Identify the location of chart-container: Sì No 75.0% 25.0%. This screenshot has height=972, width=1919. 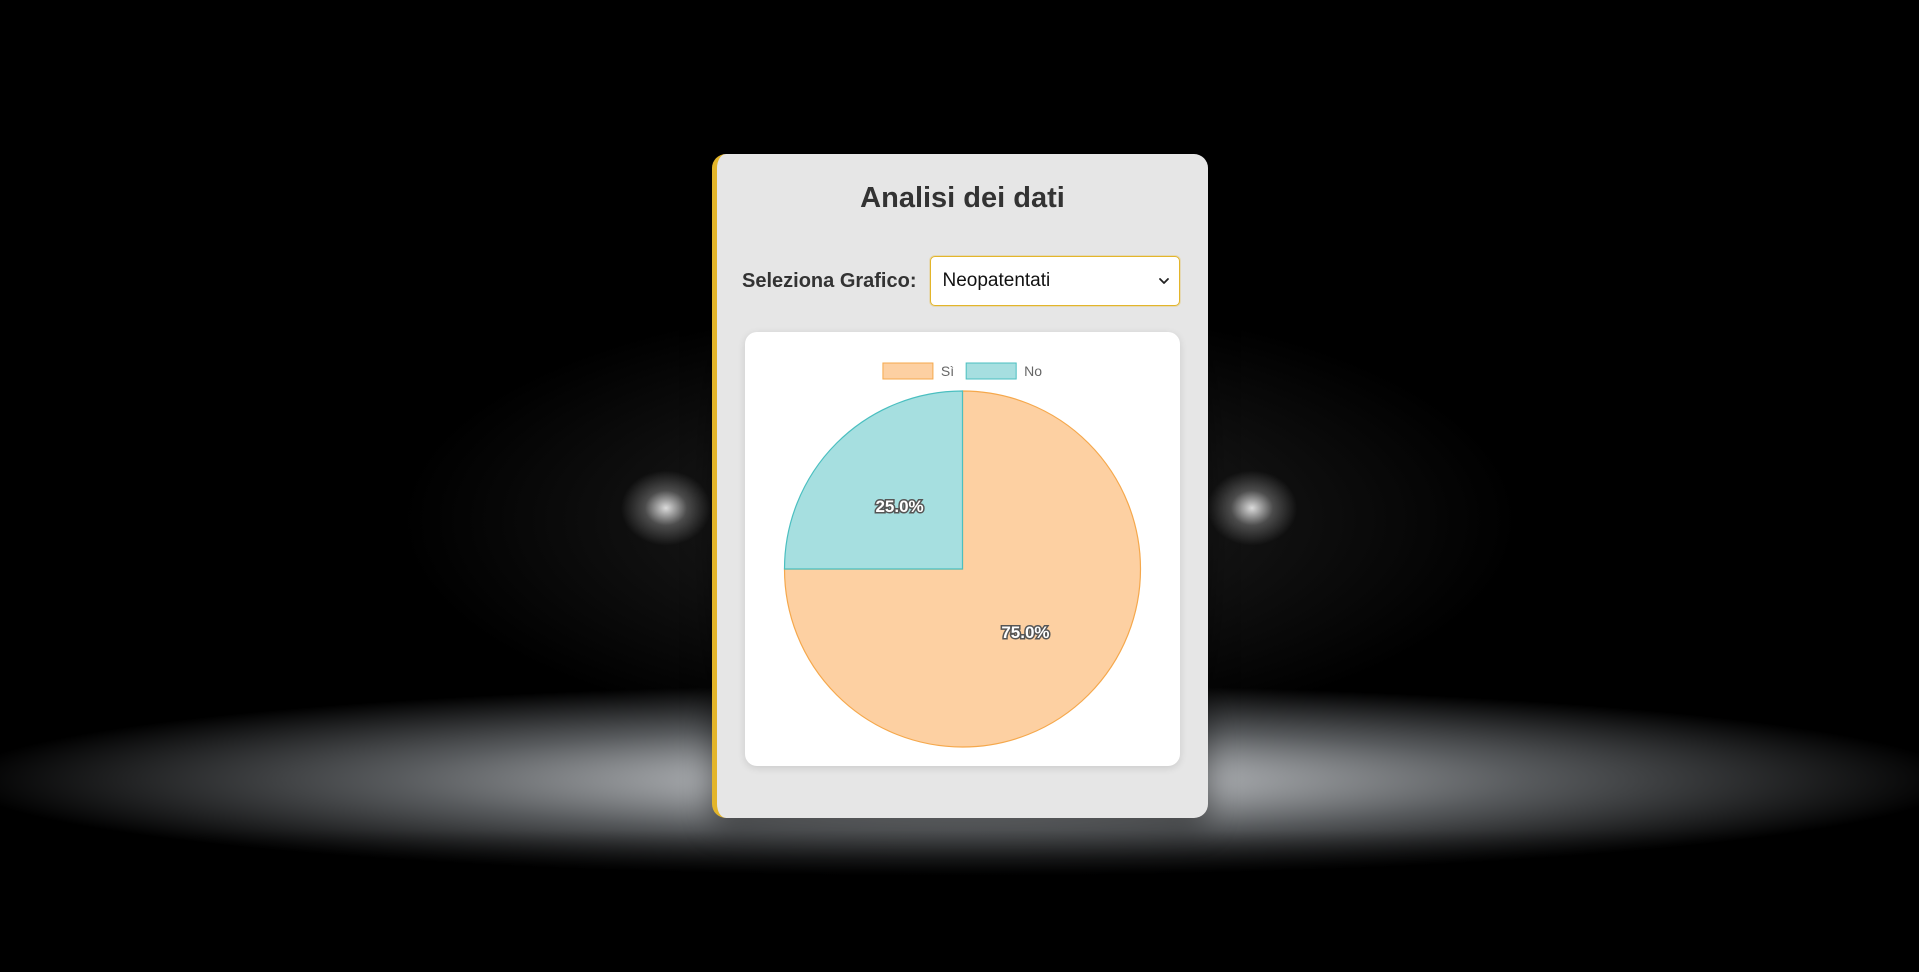
(962, 549).